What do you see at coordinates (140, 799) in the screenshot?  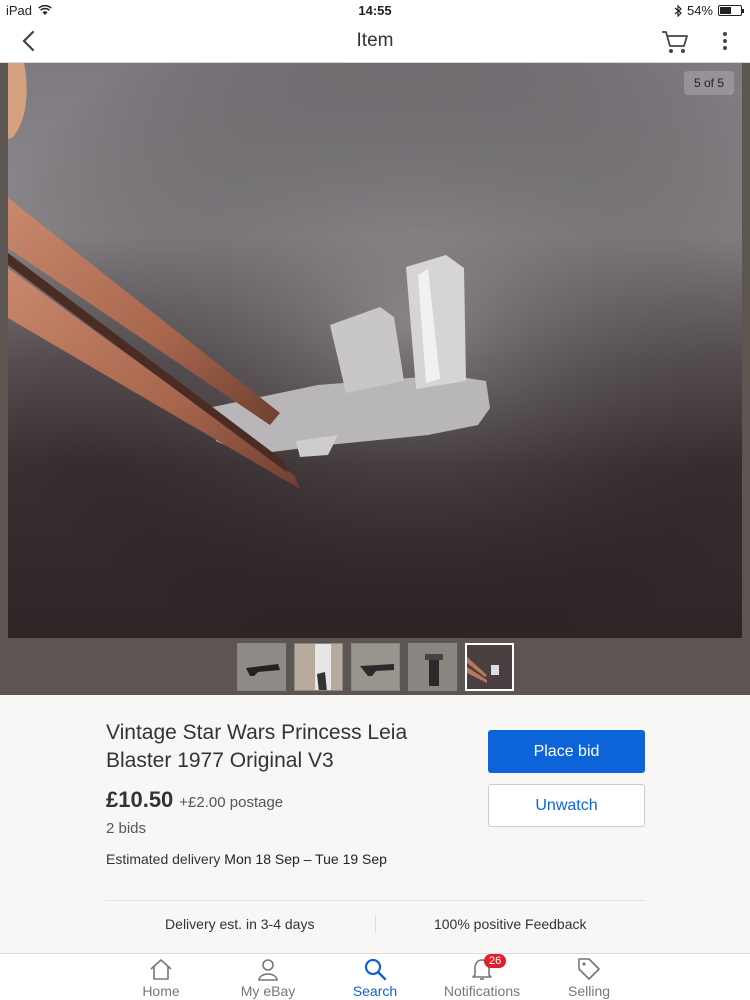 I see `item-price: £10.50` at bounding box center [140, 799].